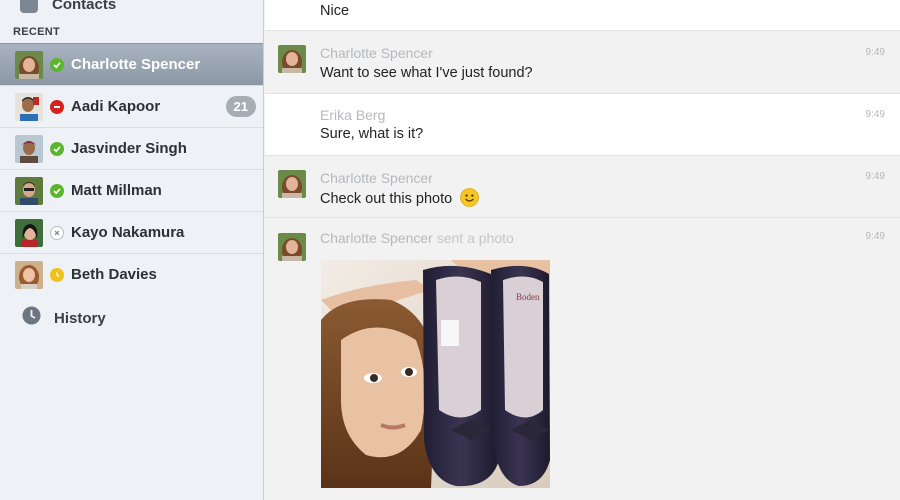 Image resolution: width=900 pixels, height=500 pixels. What do you see at coordinates (131, 318) in the screenshot?
I see `history-nav-item: History` at bounding box center [131, 318].